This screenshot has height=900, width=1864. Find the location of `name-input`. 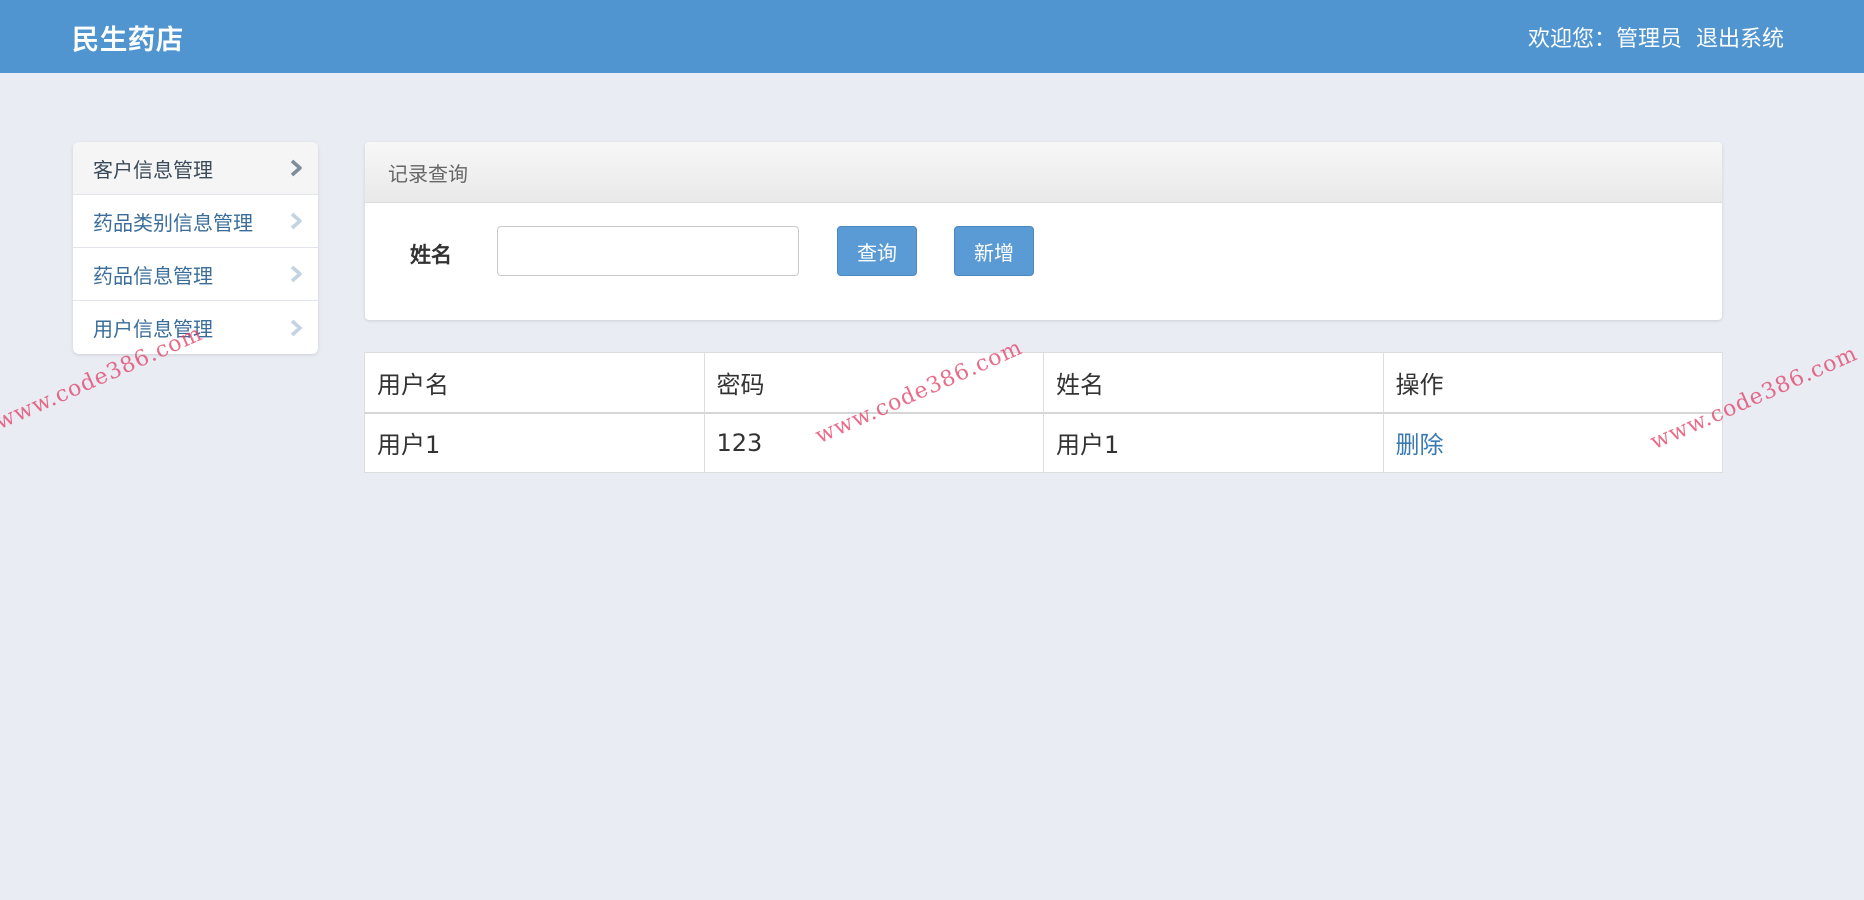

name-input is located at coordinates (648, 251).